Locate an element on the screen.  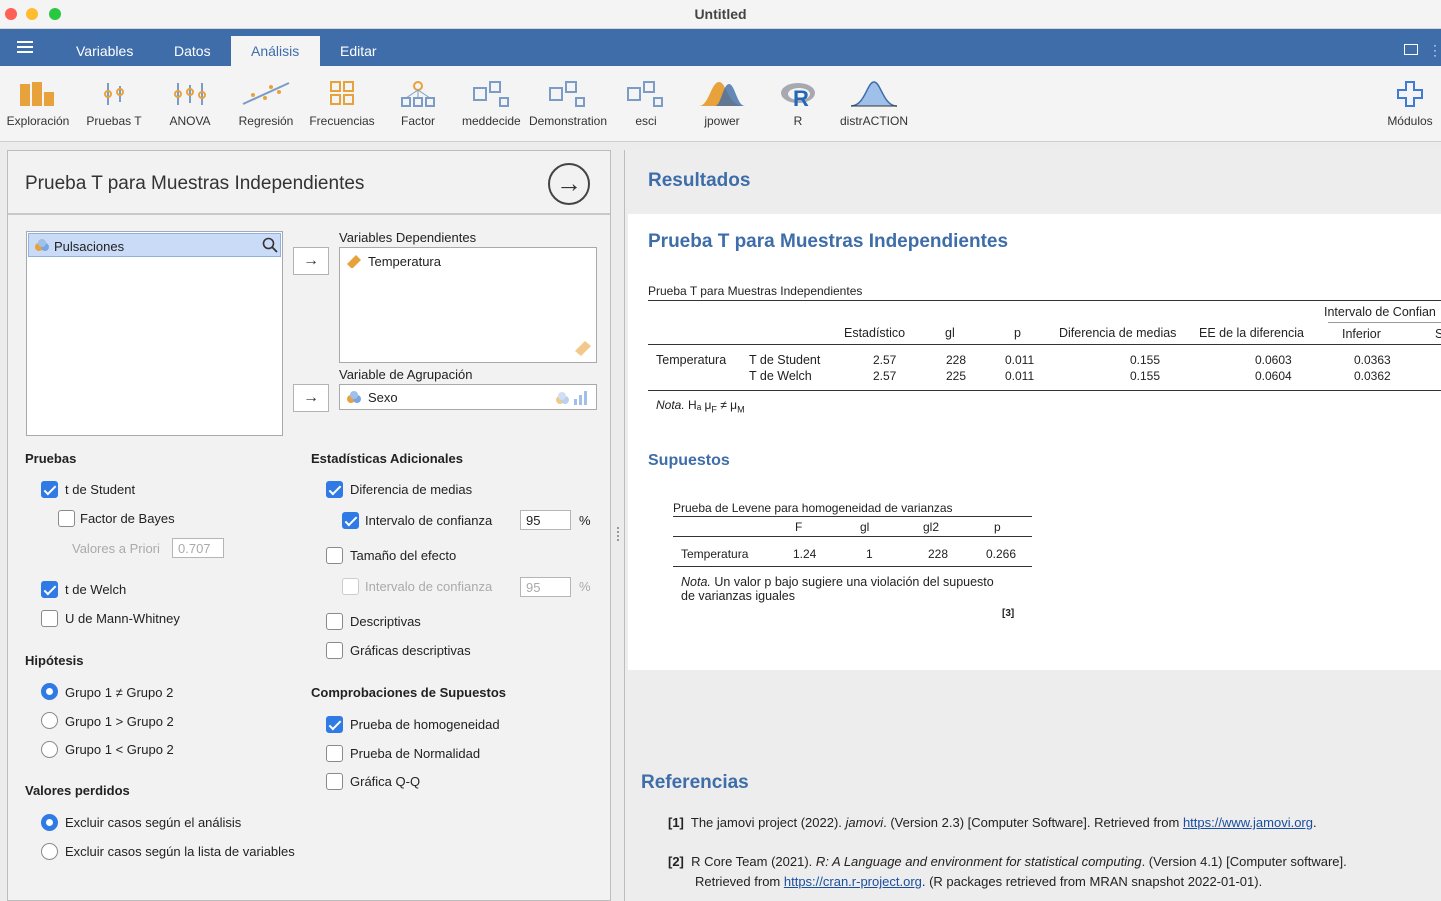
qq-plot-label: Gráfica Q-Q is located at coordinates (385, 781).